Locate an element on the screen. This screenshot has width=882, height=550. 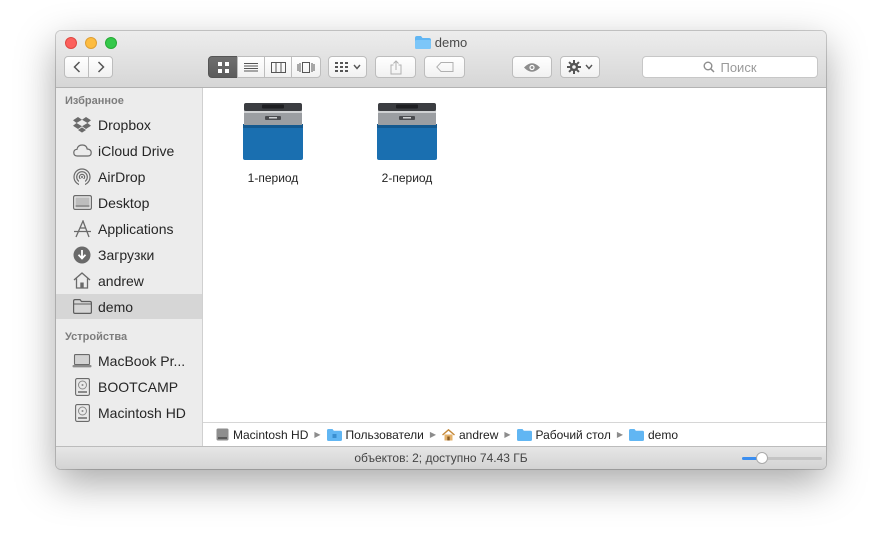
status-text: объектов: 2; доступно 74.43 ГБ is located at coordinates (441, 458).